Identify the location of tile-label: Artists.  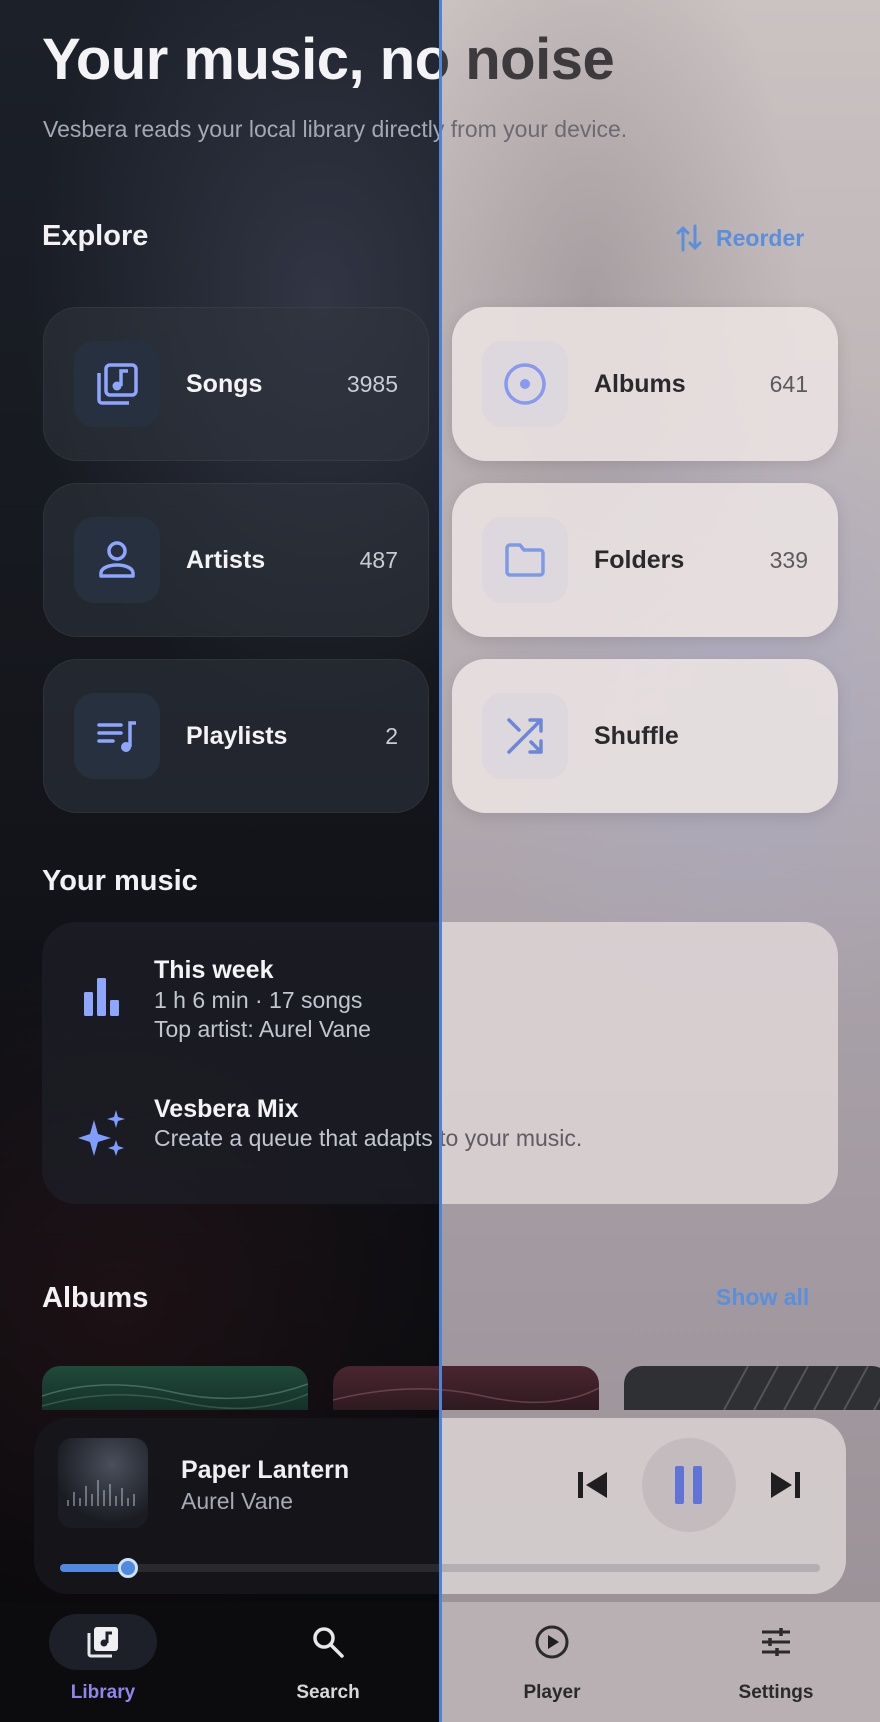
(226, 559).